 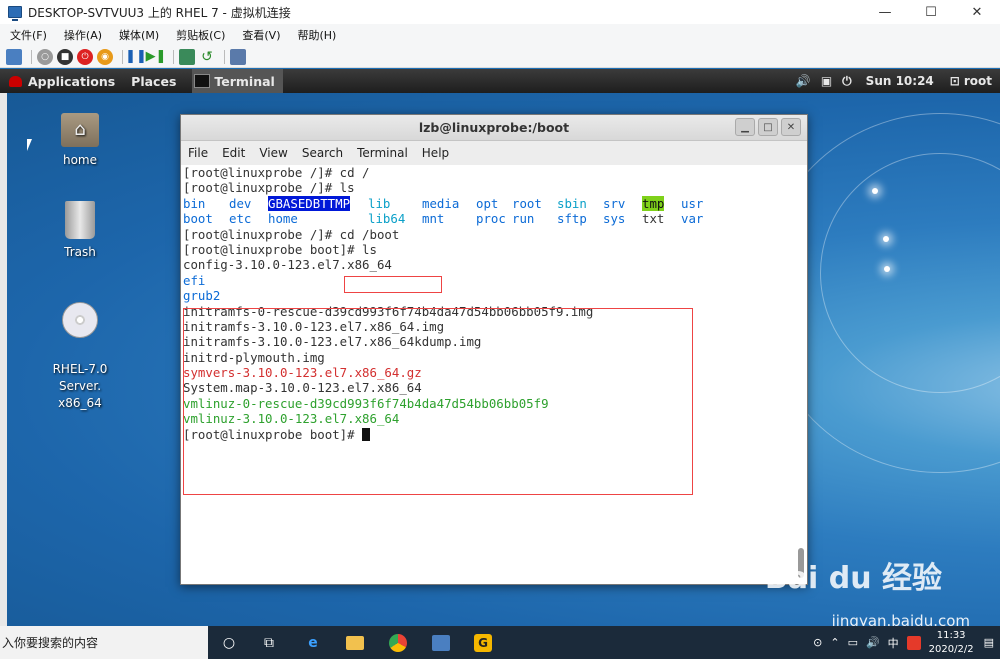 I want to click on terminal-menubar: File Edit View Search Terminal Help, so click(x=494, y=153).